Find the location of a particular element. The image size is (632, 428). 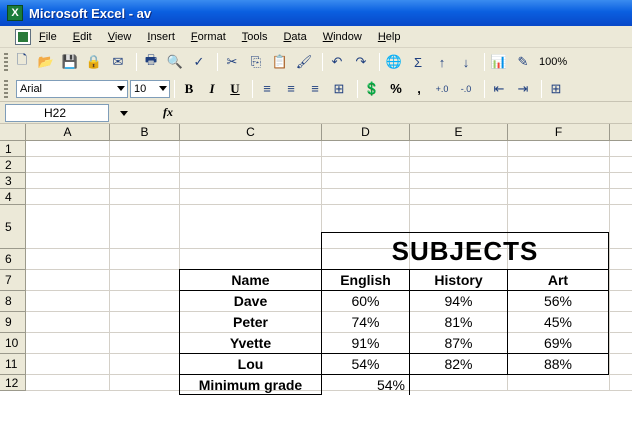

row-header-9: 9 is located at coordinates (13, 322).